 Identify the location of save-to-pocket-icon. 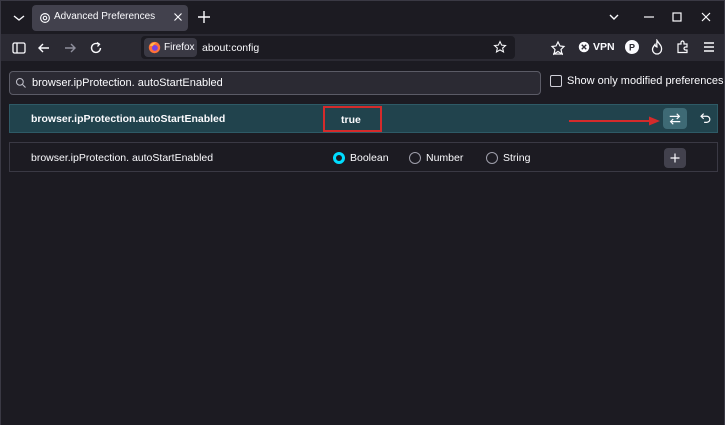
(558, 48).